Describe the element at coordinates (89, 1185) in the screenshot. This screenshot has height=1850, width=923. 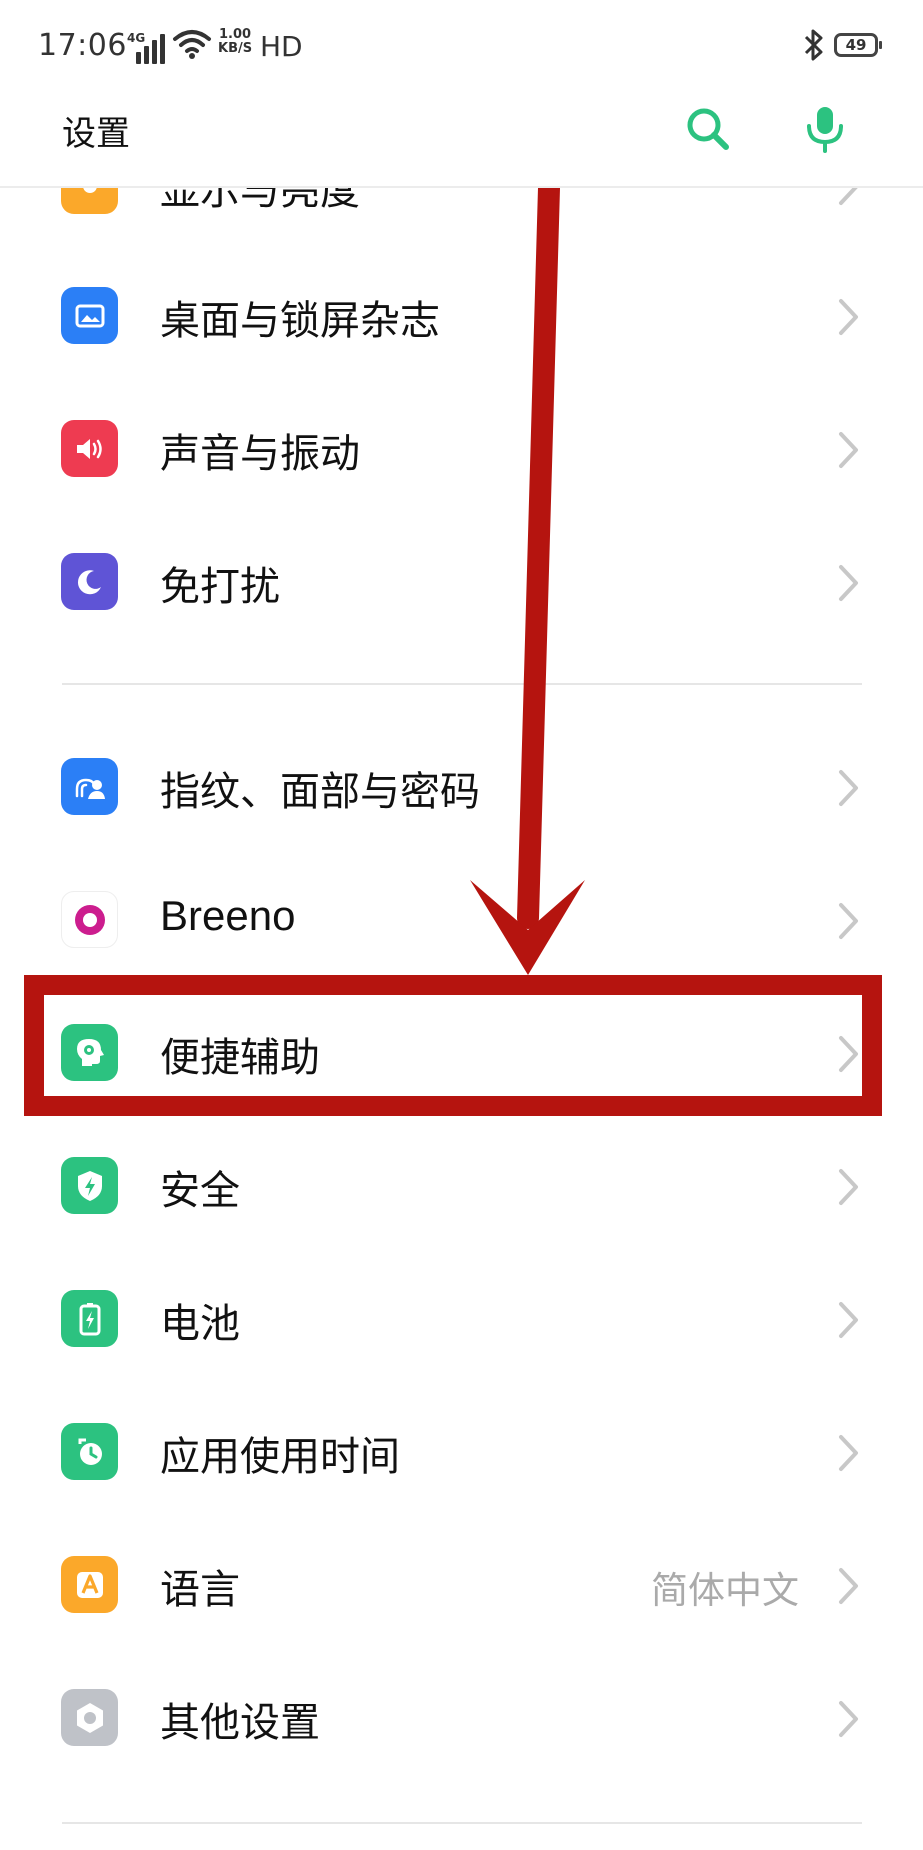
I see `shield-icon` at that location.